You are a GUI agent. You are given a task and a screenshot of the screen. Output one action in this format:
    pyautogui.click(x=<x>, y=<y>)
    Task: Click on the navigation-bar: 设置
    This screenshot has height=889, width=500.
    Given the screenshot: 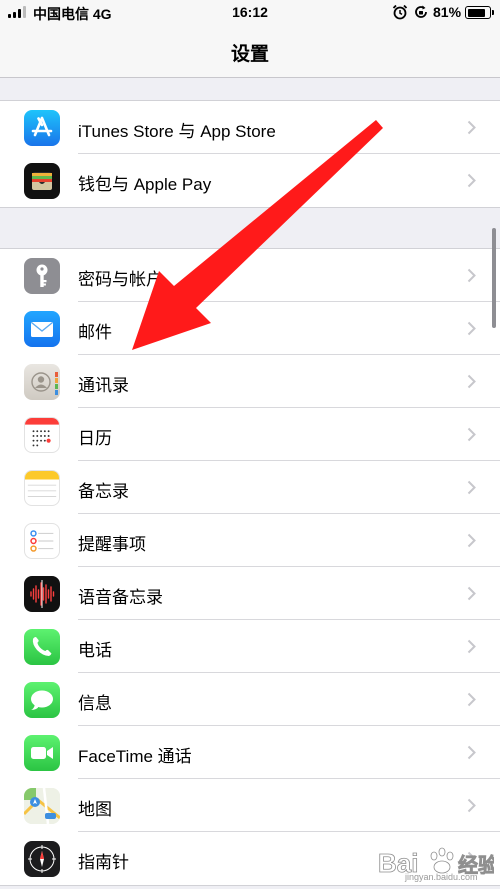 What is the action you would take?
    pyautogui.click(x=250, y=52)
    